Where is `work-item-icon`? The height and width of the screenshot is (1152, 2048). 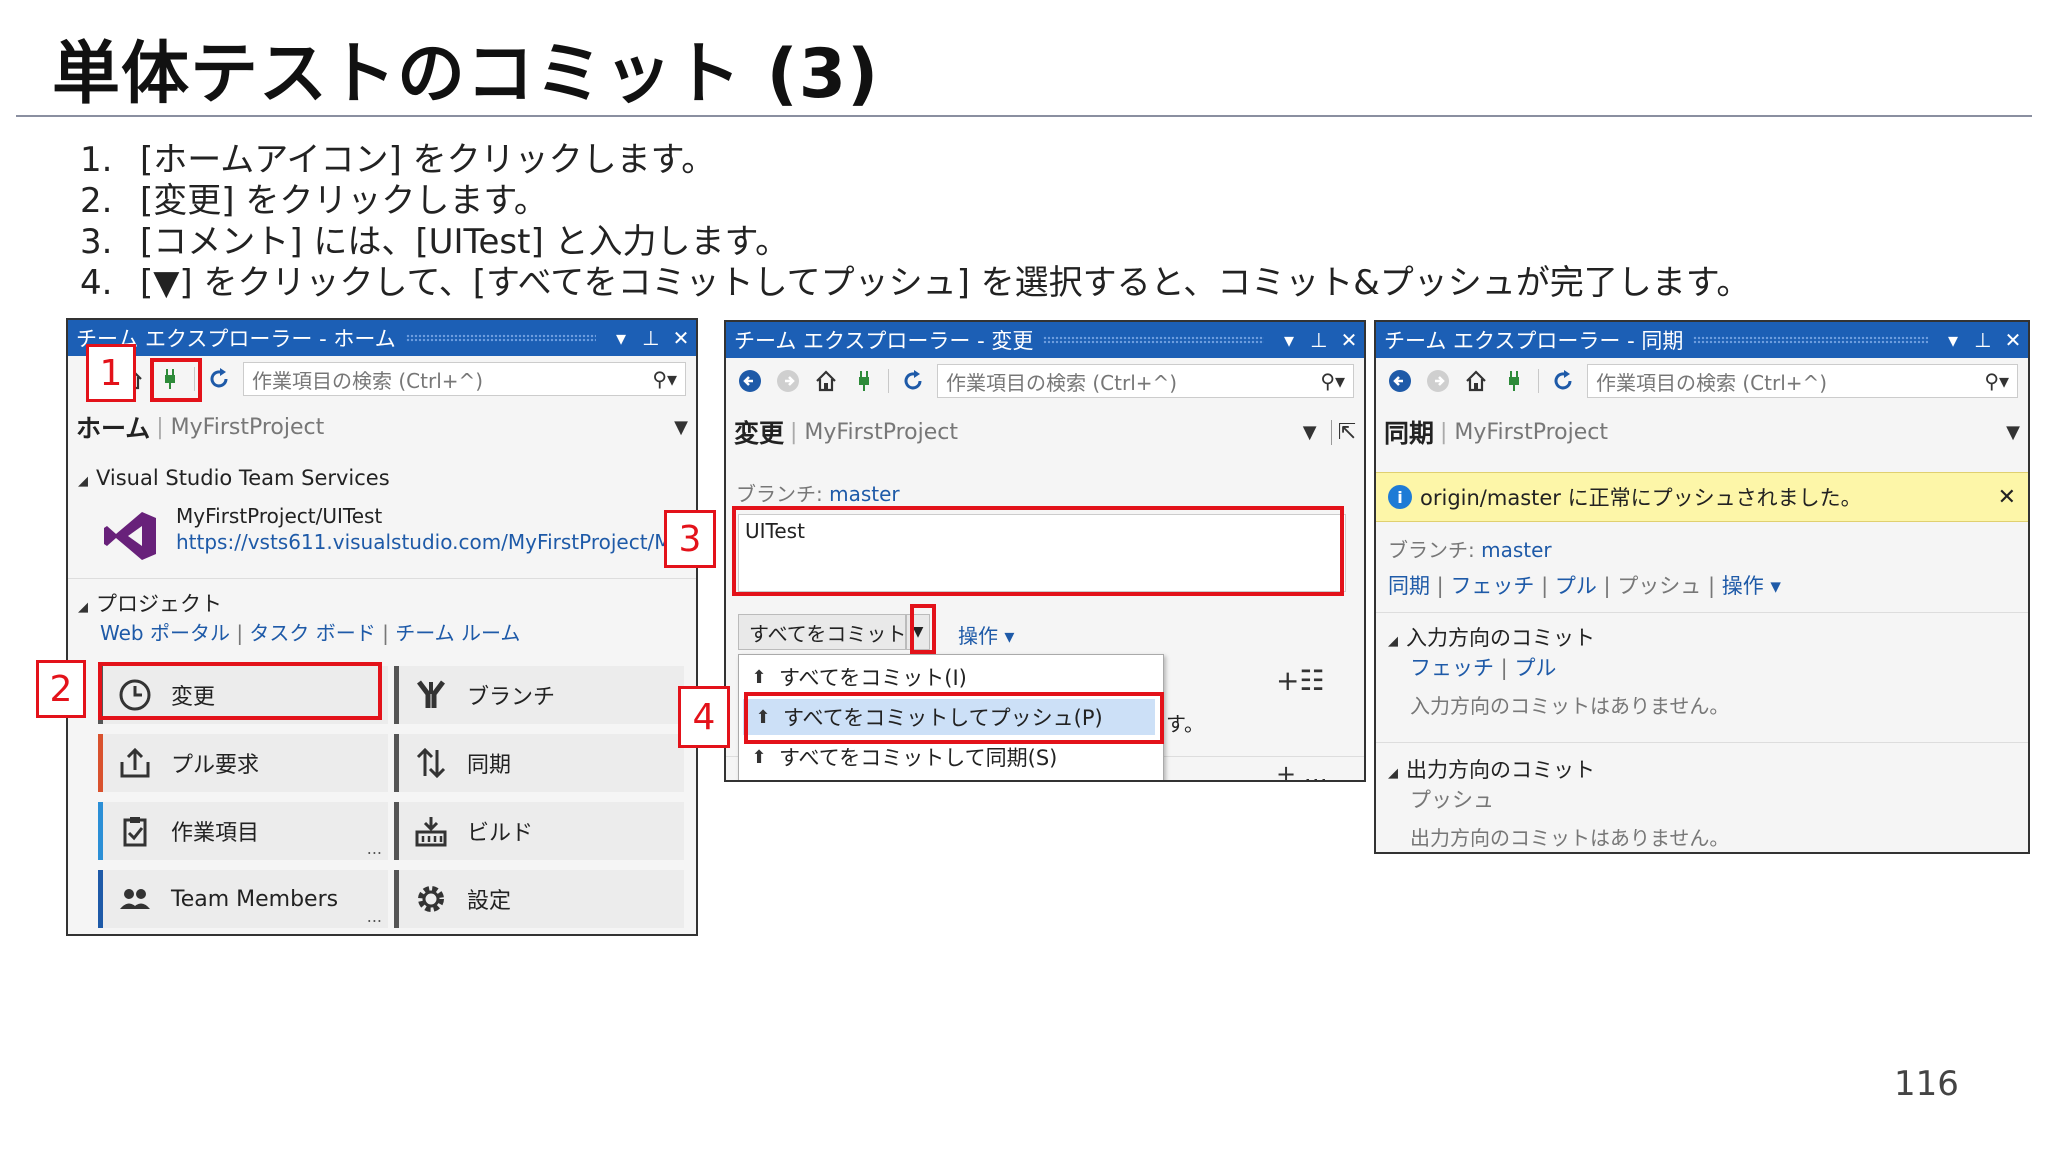 work-item-icon is located at coordinates (135, 831).